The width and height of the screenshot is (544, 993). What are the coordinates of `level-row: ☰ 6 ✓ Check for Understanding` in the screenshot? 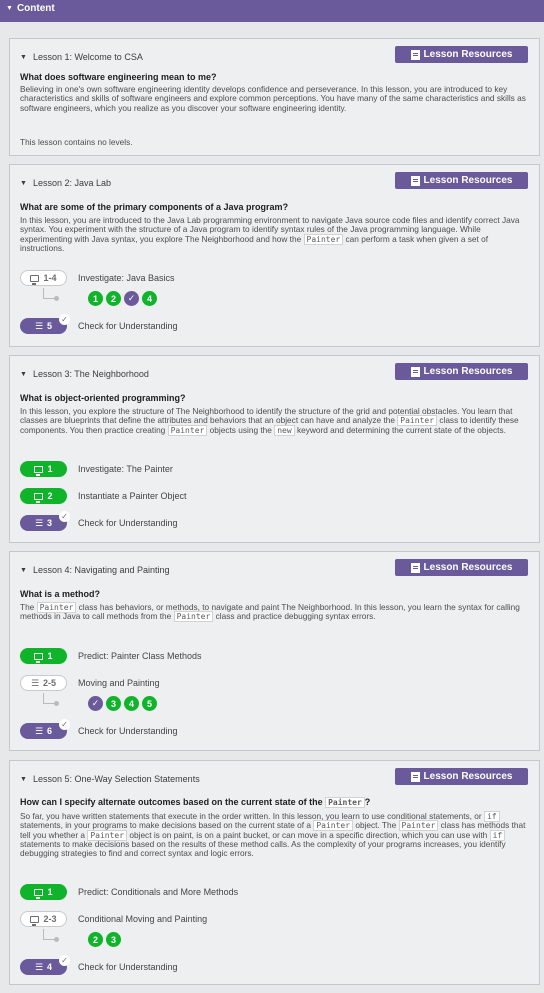 It's located at (99, 729).